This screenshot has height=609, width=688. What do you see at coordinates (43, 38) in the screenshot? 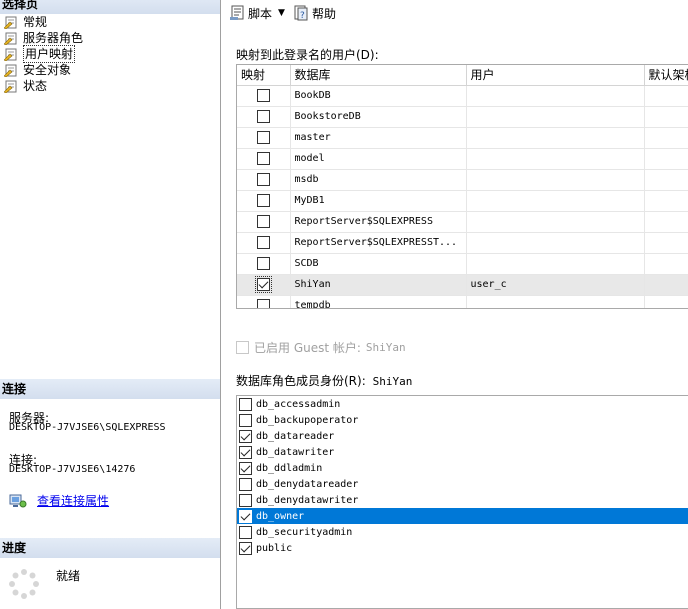
I see `page-item: 服务器角色` at bounding box center [43, 38].